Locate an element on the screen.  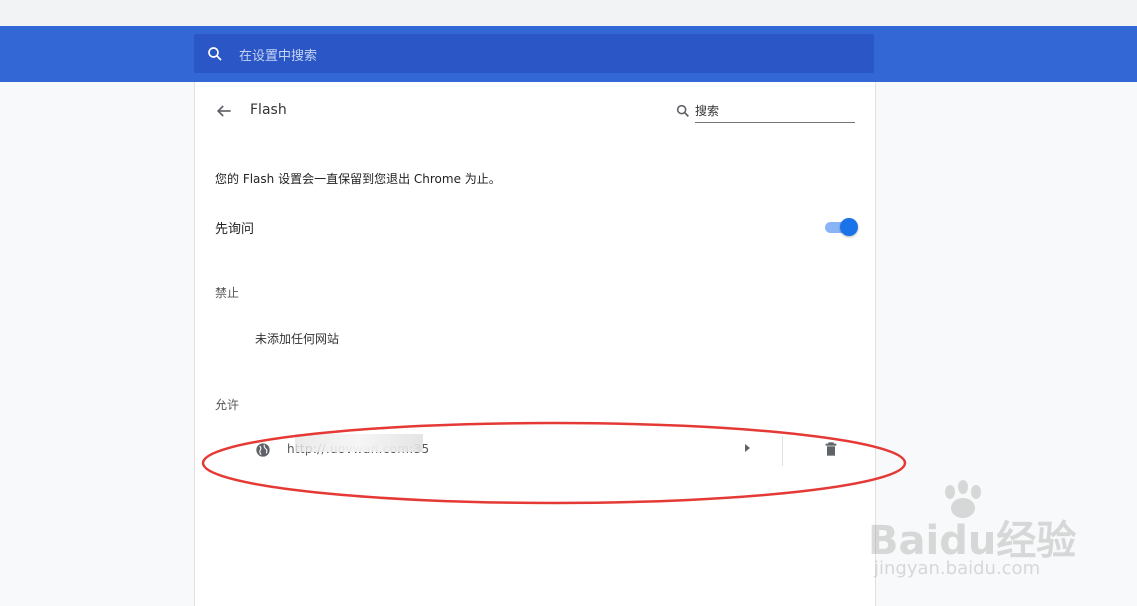
page-search-placeholder: 搜索 is located at coordinates (707, 111).